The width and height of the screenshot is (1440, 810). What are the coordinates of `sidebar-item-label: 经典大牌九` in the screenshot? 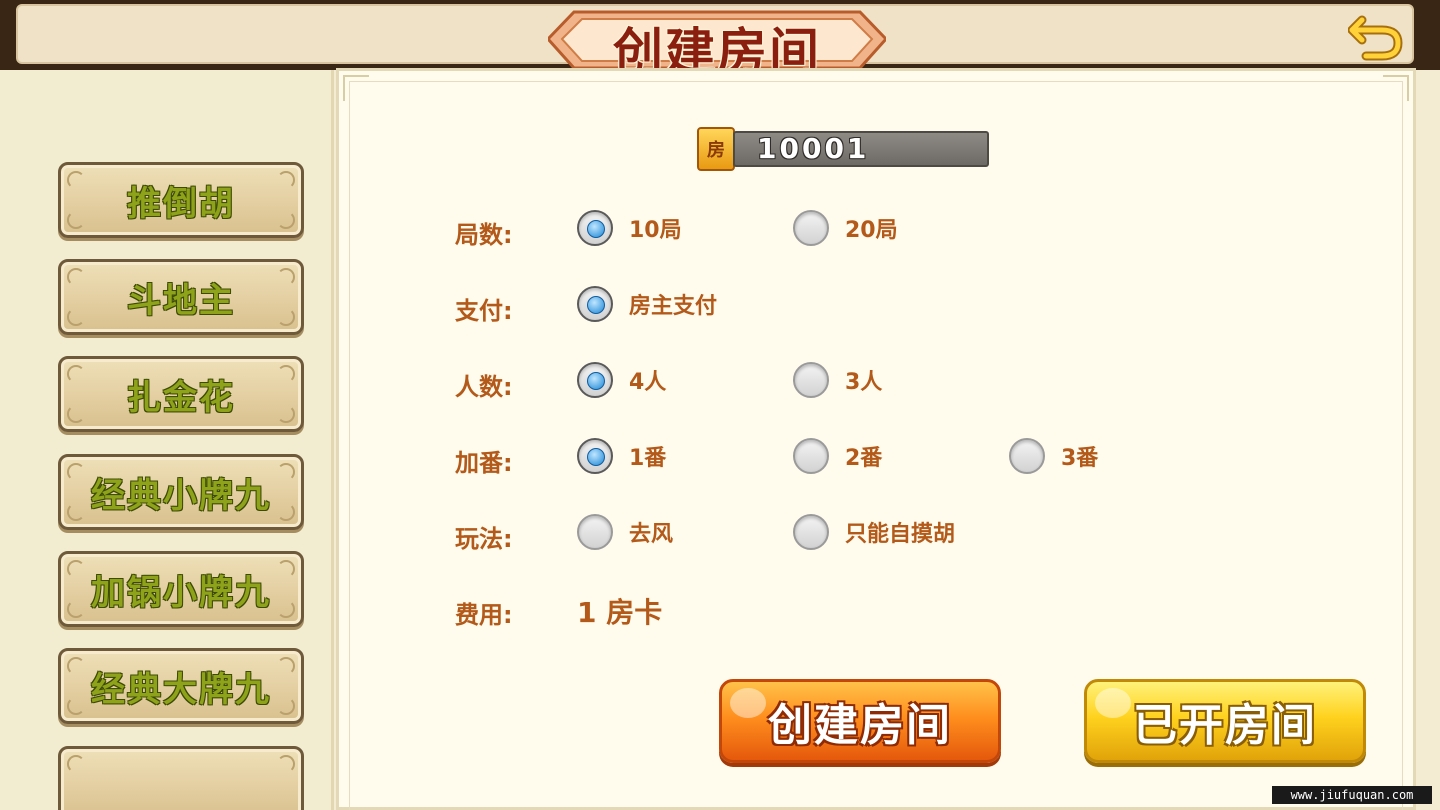 It's located at (181, 689).